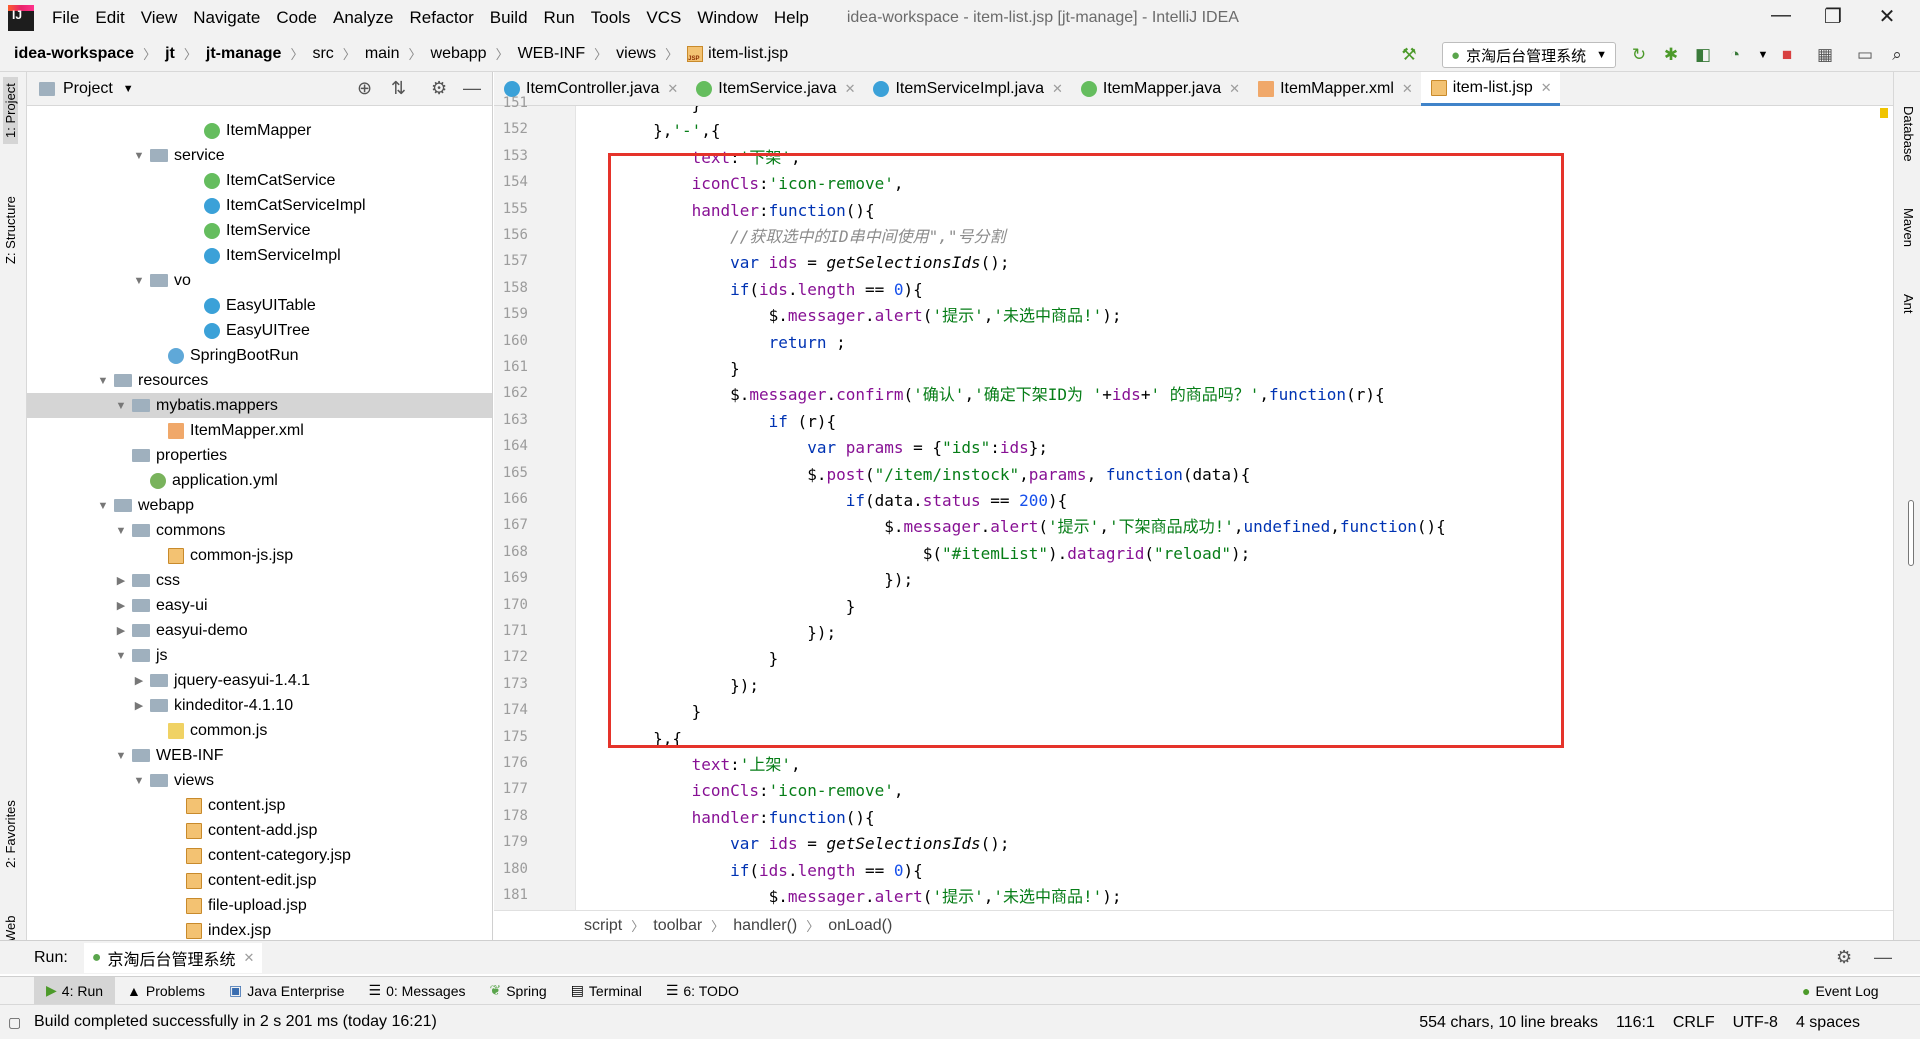  I want to click on code-line: var ids = getSelectionsIds();, so click(792, 844).